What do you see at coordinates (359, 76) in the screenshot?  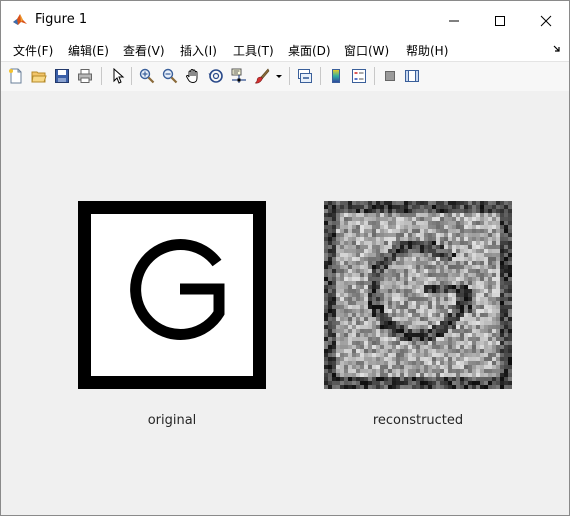 I see `legend-icon` at bounding box center [359, 76].